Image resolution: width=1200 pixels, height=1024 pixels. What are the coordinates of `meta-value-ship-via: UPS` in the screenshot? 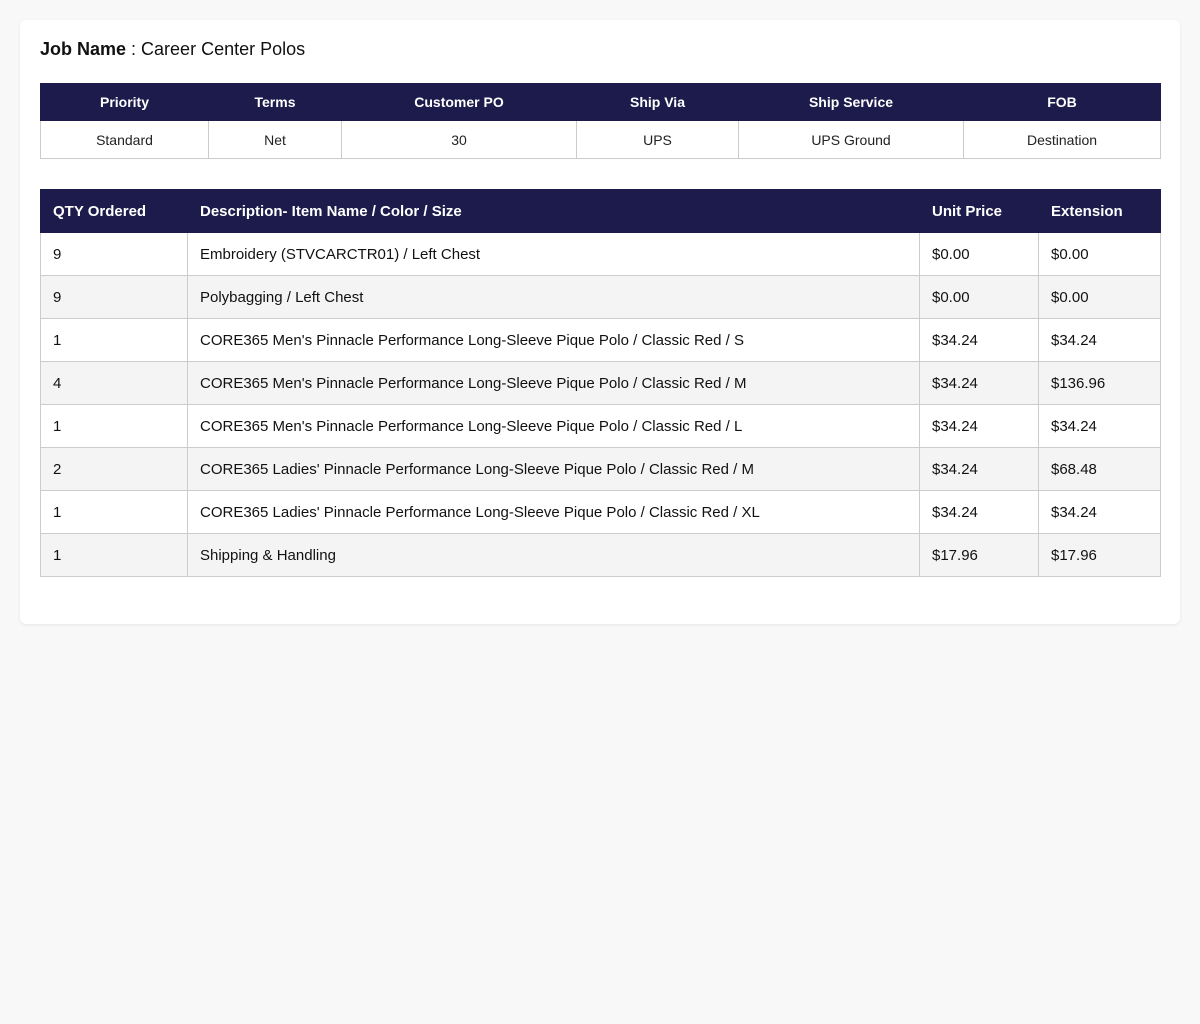 It's located at (657, 139).